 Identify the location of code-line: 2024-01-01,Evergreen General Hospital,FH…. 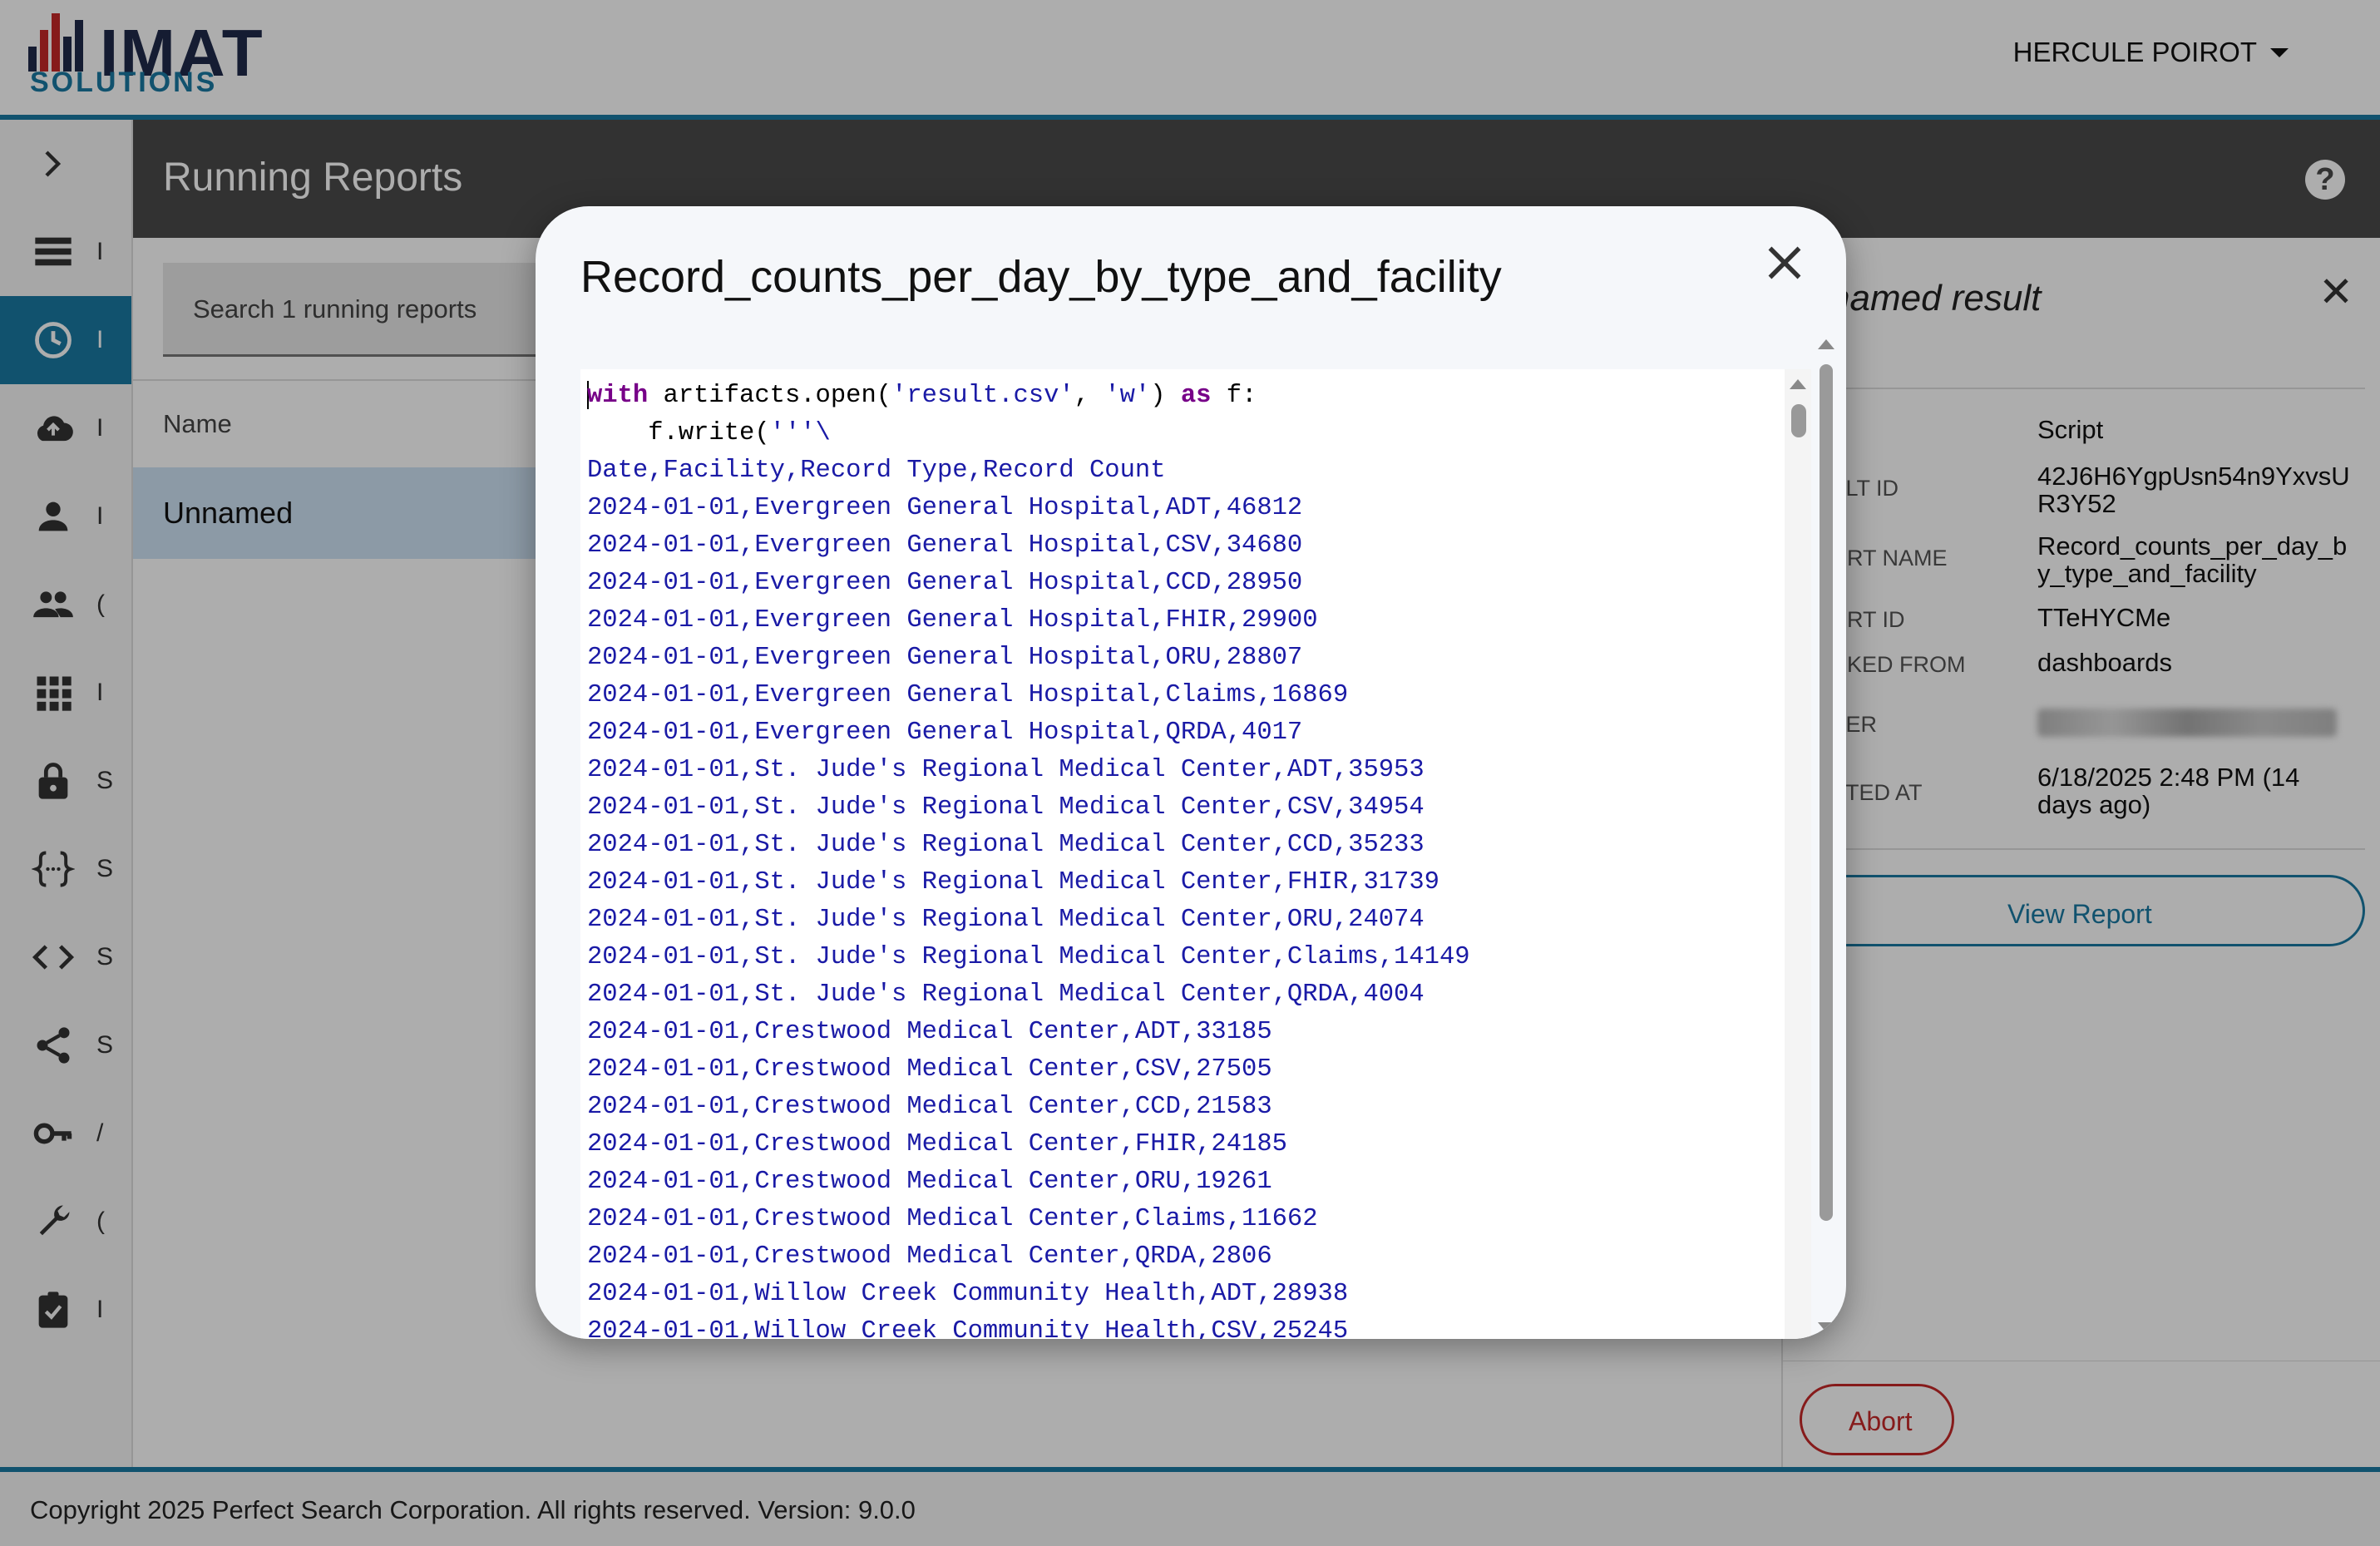
(952, 620).